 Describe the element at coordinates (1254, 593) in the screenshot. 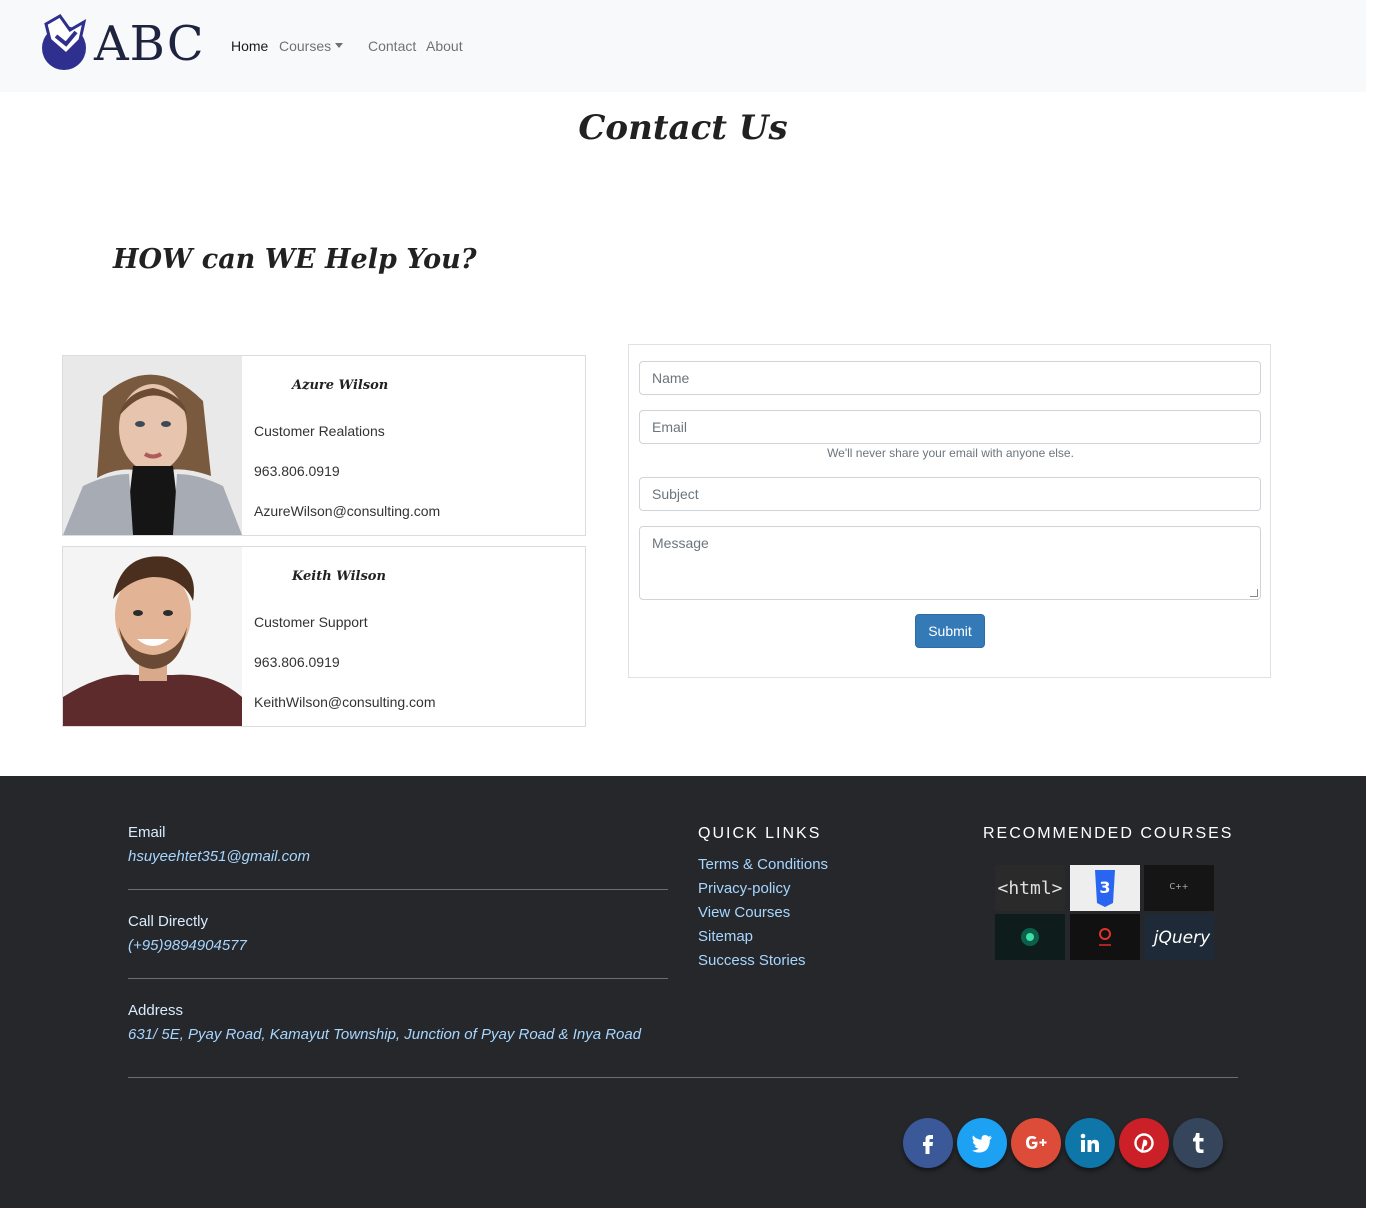

I see `resize-handle-icon` at that location.